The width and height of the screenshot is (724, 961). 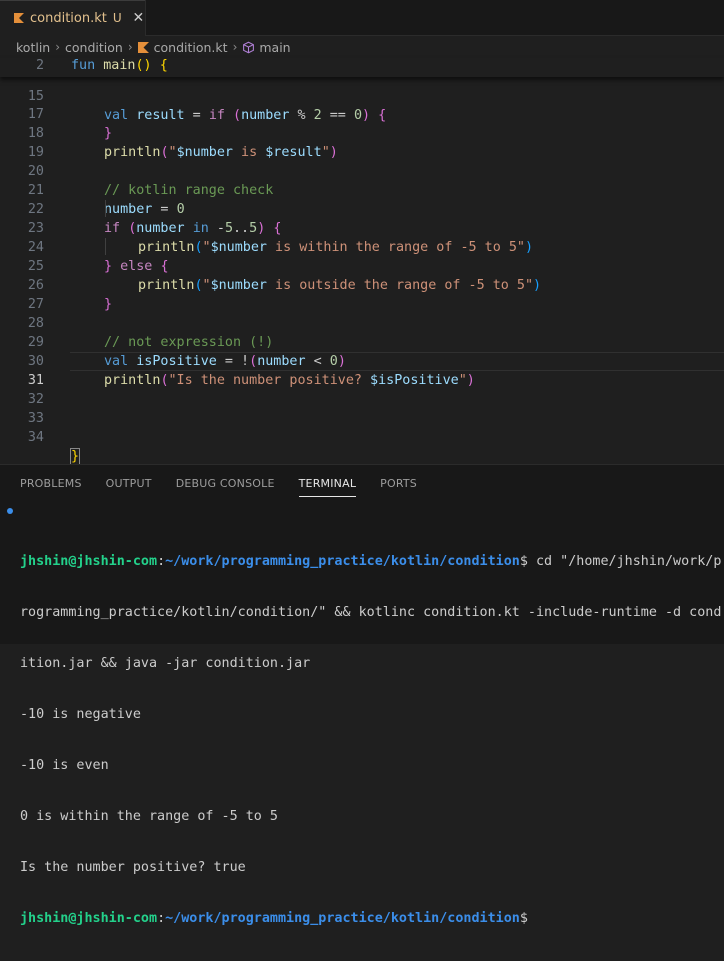 What do you see at coordinates (54, 447) in the screenshot?
I see `code-line: 34 }` at bounding box center [54, 447].